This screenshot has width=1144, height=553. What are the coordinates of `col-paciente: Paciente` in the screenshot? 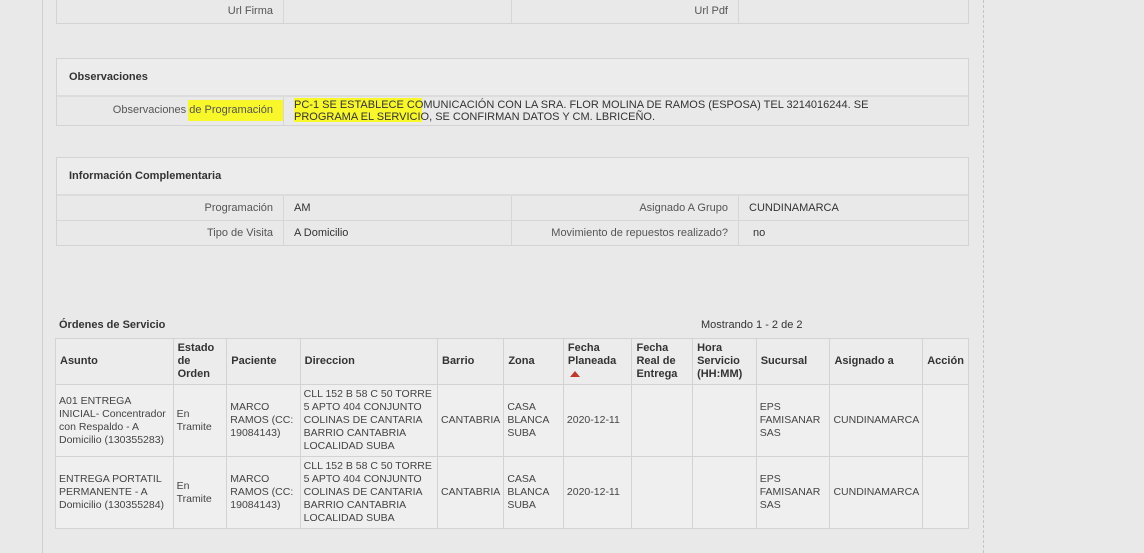 It's located at (263, 361).